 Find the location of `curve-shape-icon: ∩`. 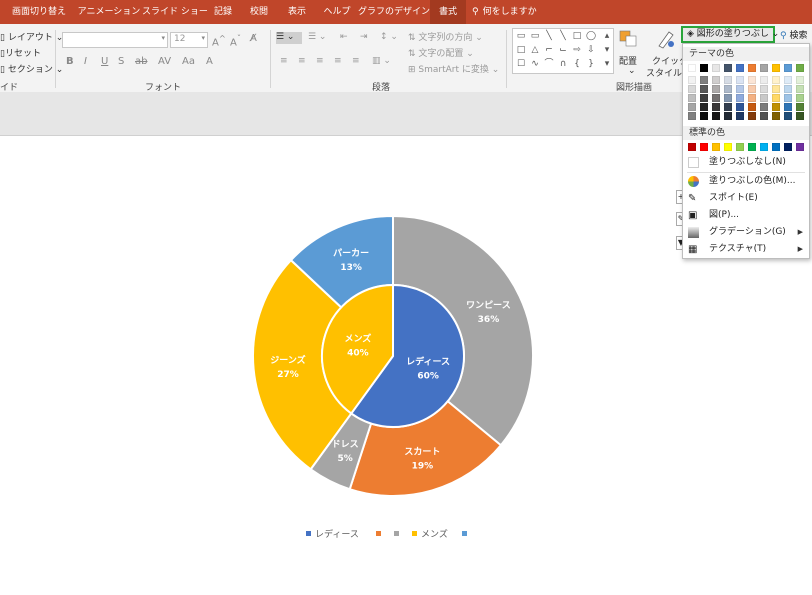

curve-shape-icon: ∩ is located at coordinates (563, 64).